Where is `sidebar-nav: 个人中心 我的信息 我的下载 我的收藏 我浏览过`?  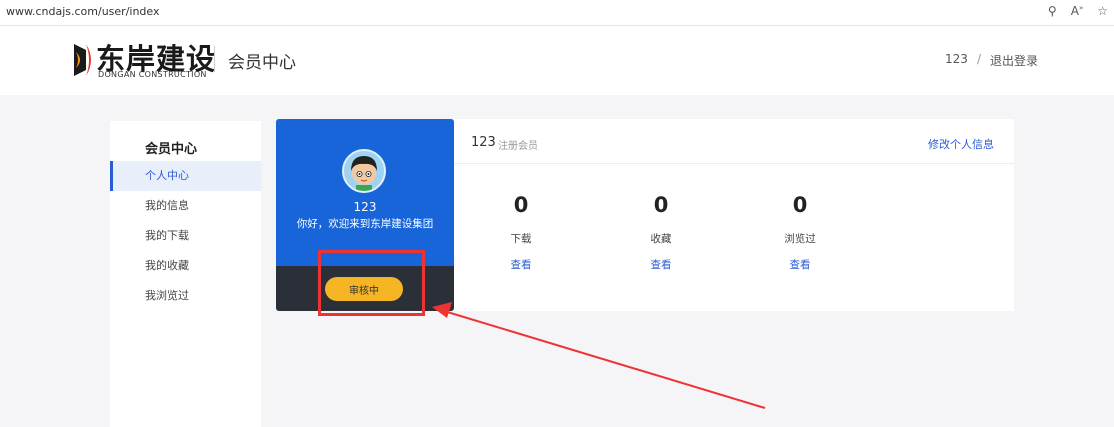
sidebar-nav: 个人中心 我的信息 我的下载 我的收藏 我浏览过 is located at coordinates (185, 236).